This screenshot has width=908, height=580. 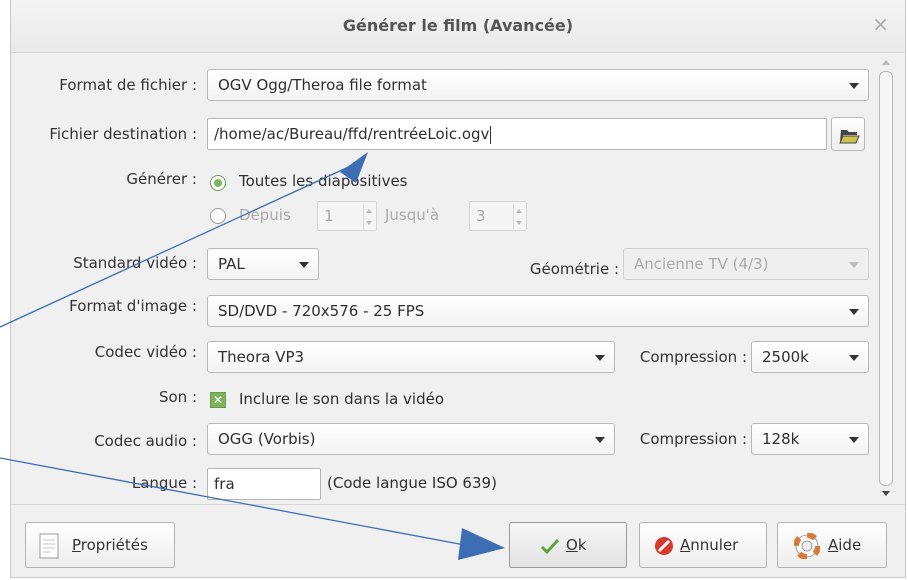 I want to click on image-format-select: SD/DVD - 720x576 - 25 FPS, so click(x=538, y=311).